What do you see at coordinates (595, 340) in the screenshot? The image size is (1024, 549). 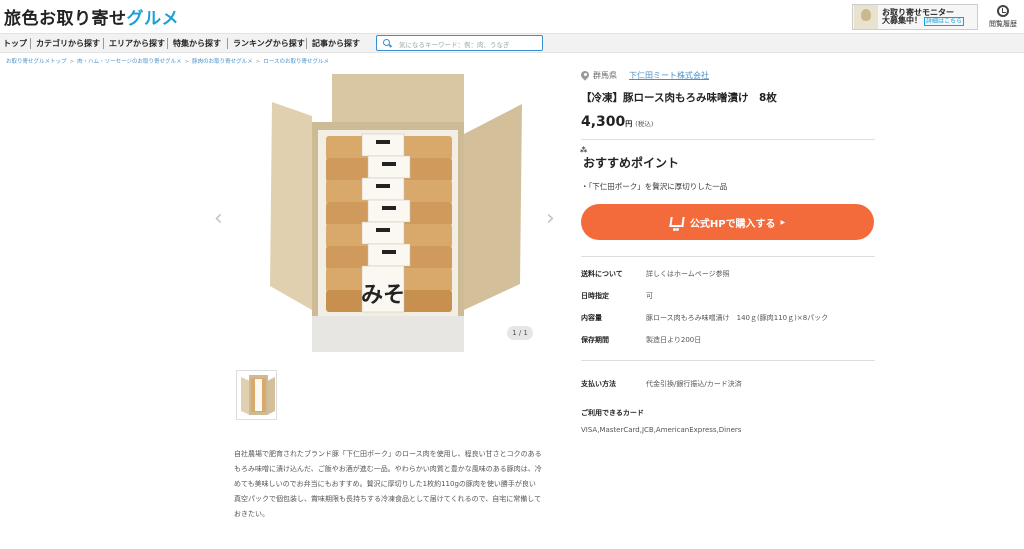 I see `spec-label: 保存期間` at bounding box center [595, 340].